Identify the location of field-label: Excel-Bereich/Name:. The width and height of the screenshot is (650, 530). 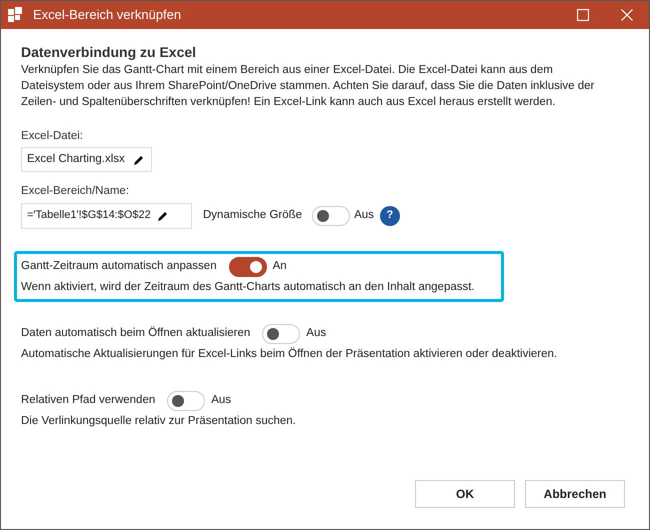
(75, 192).